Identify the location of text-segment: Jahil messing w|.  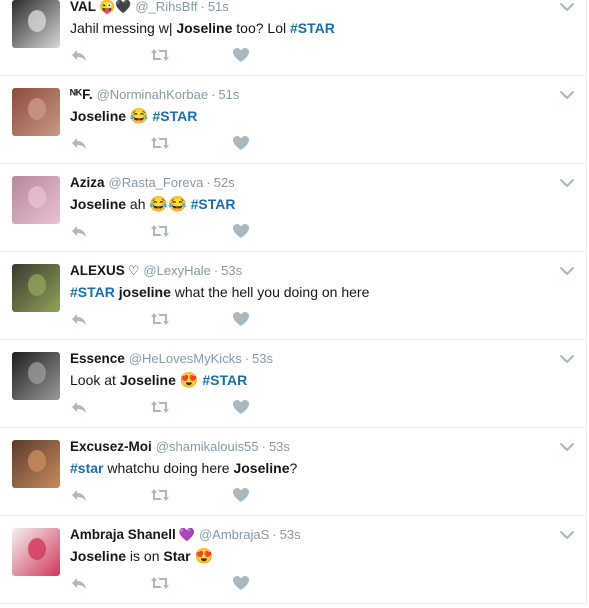
(123, 28).